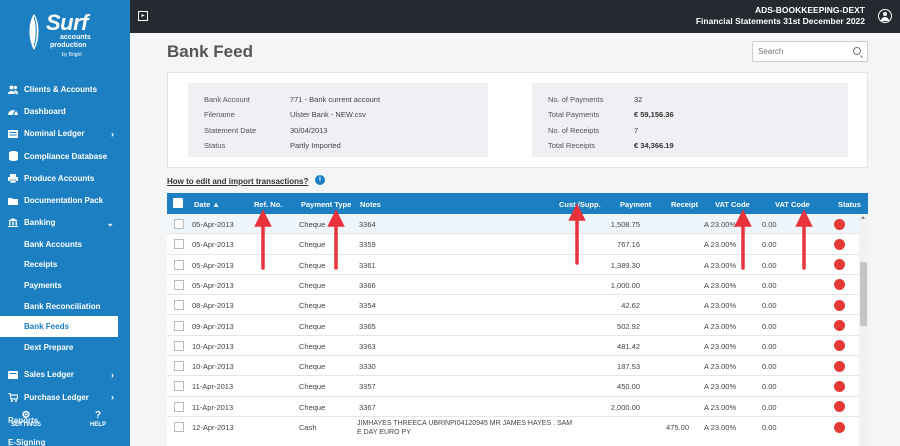 The image size is (900, 446). Describe the element at coordinates (315, 145) in the screenshot. I see `detail-value: Partly Imported` at that location.